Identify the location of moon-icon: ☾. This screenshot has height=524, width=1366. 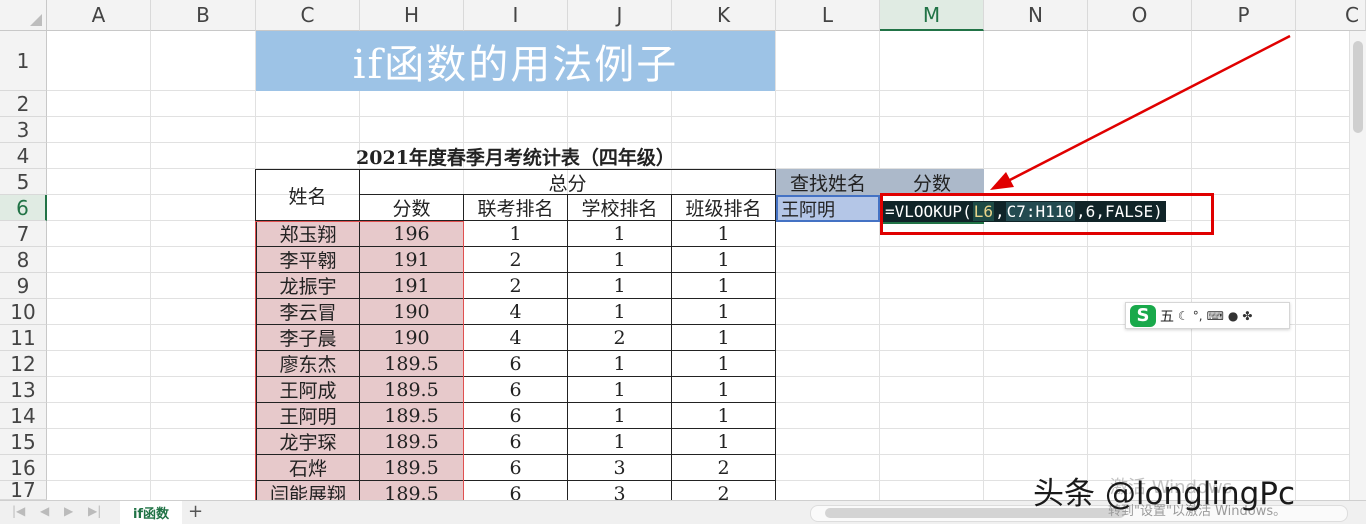
(1183, 316).